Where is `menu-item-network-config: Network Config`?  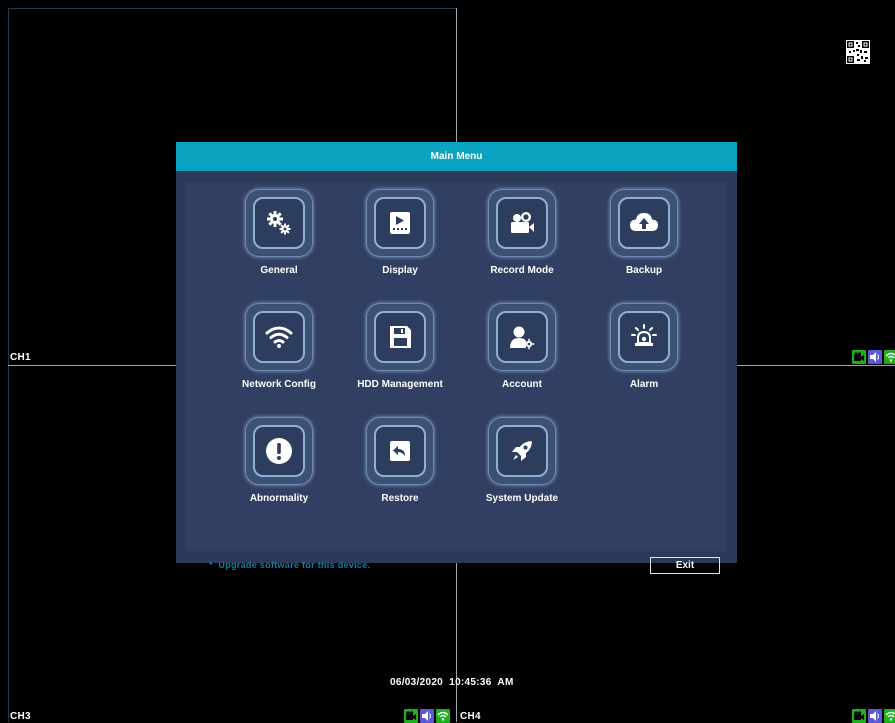
menu-item-network-config: Network Config is located at coordinates (279, 346).